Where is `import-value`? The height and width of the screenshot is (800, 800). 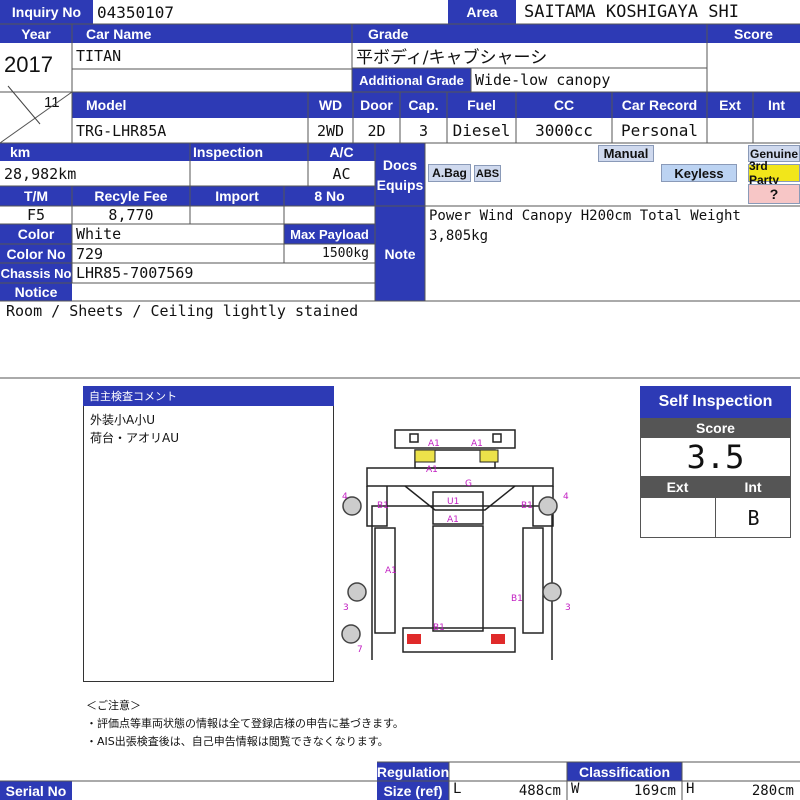
import-value is located at coordinates (237, 215).